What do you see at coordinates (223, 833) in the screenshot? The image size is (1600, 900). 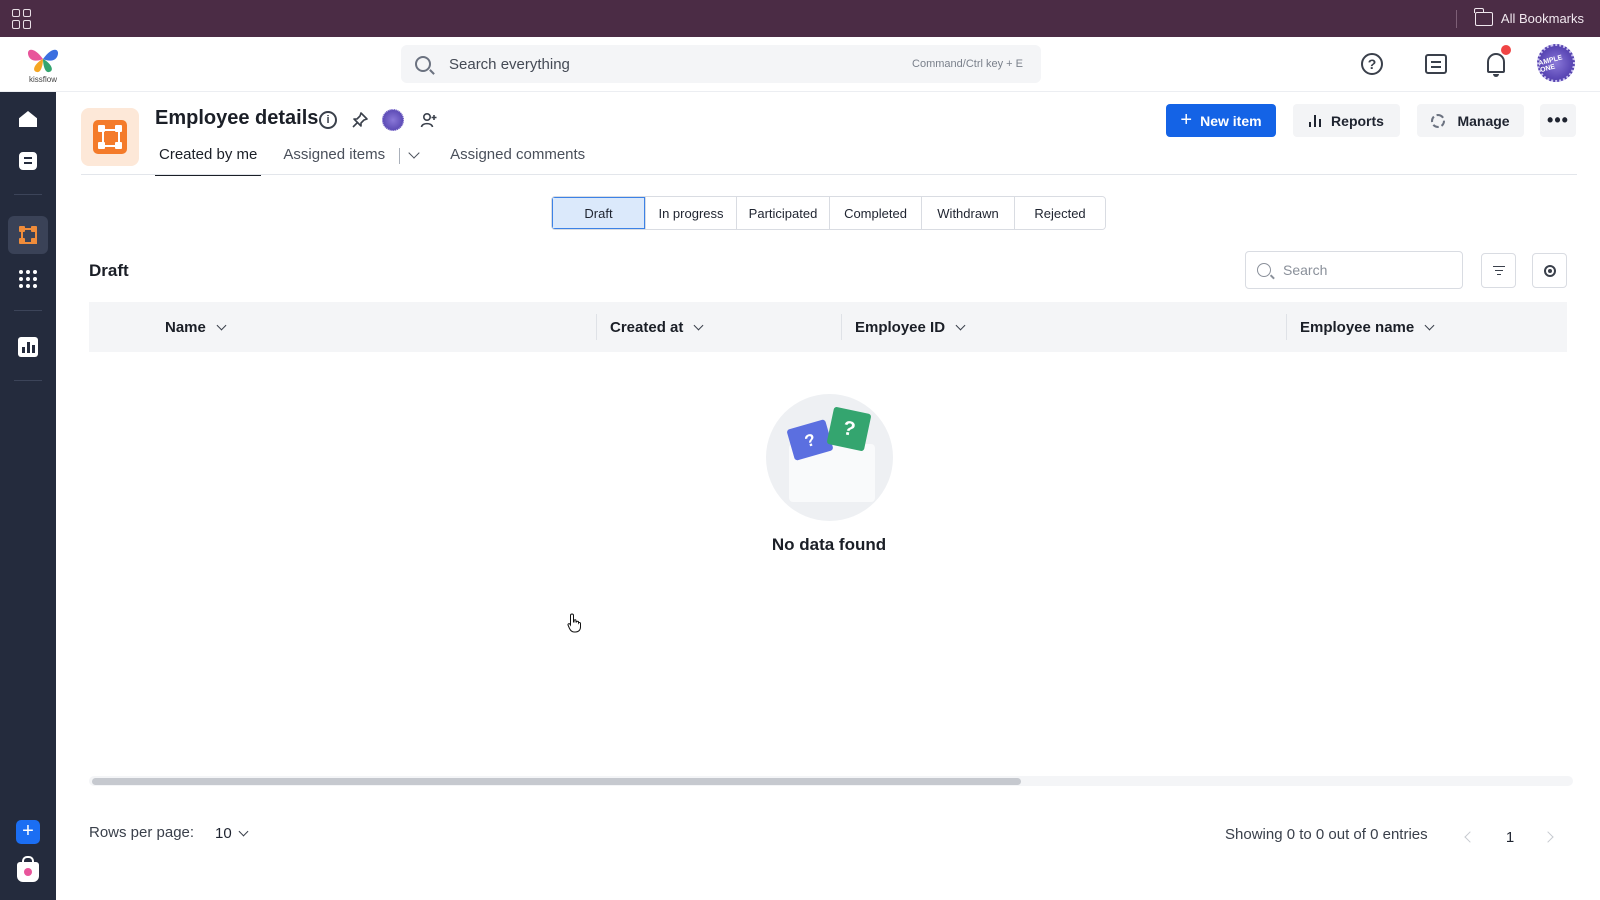 I see `rows-per-page-value: 10` at bounding box center [223, 833].